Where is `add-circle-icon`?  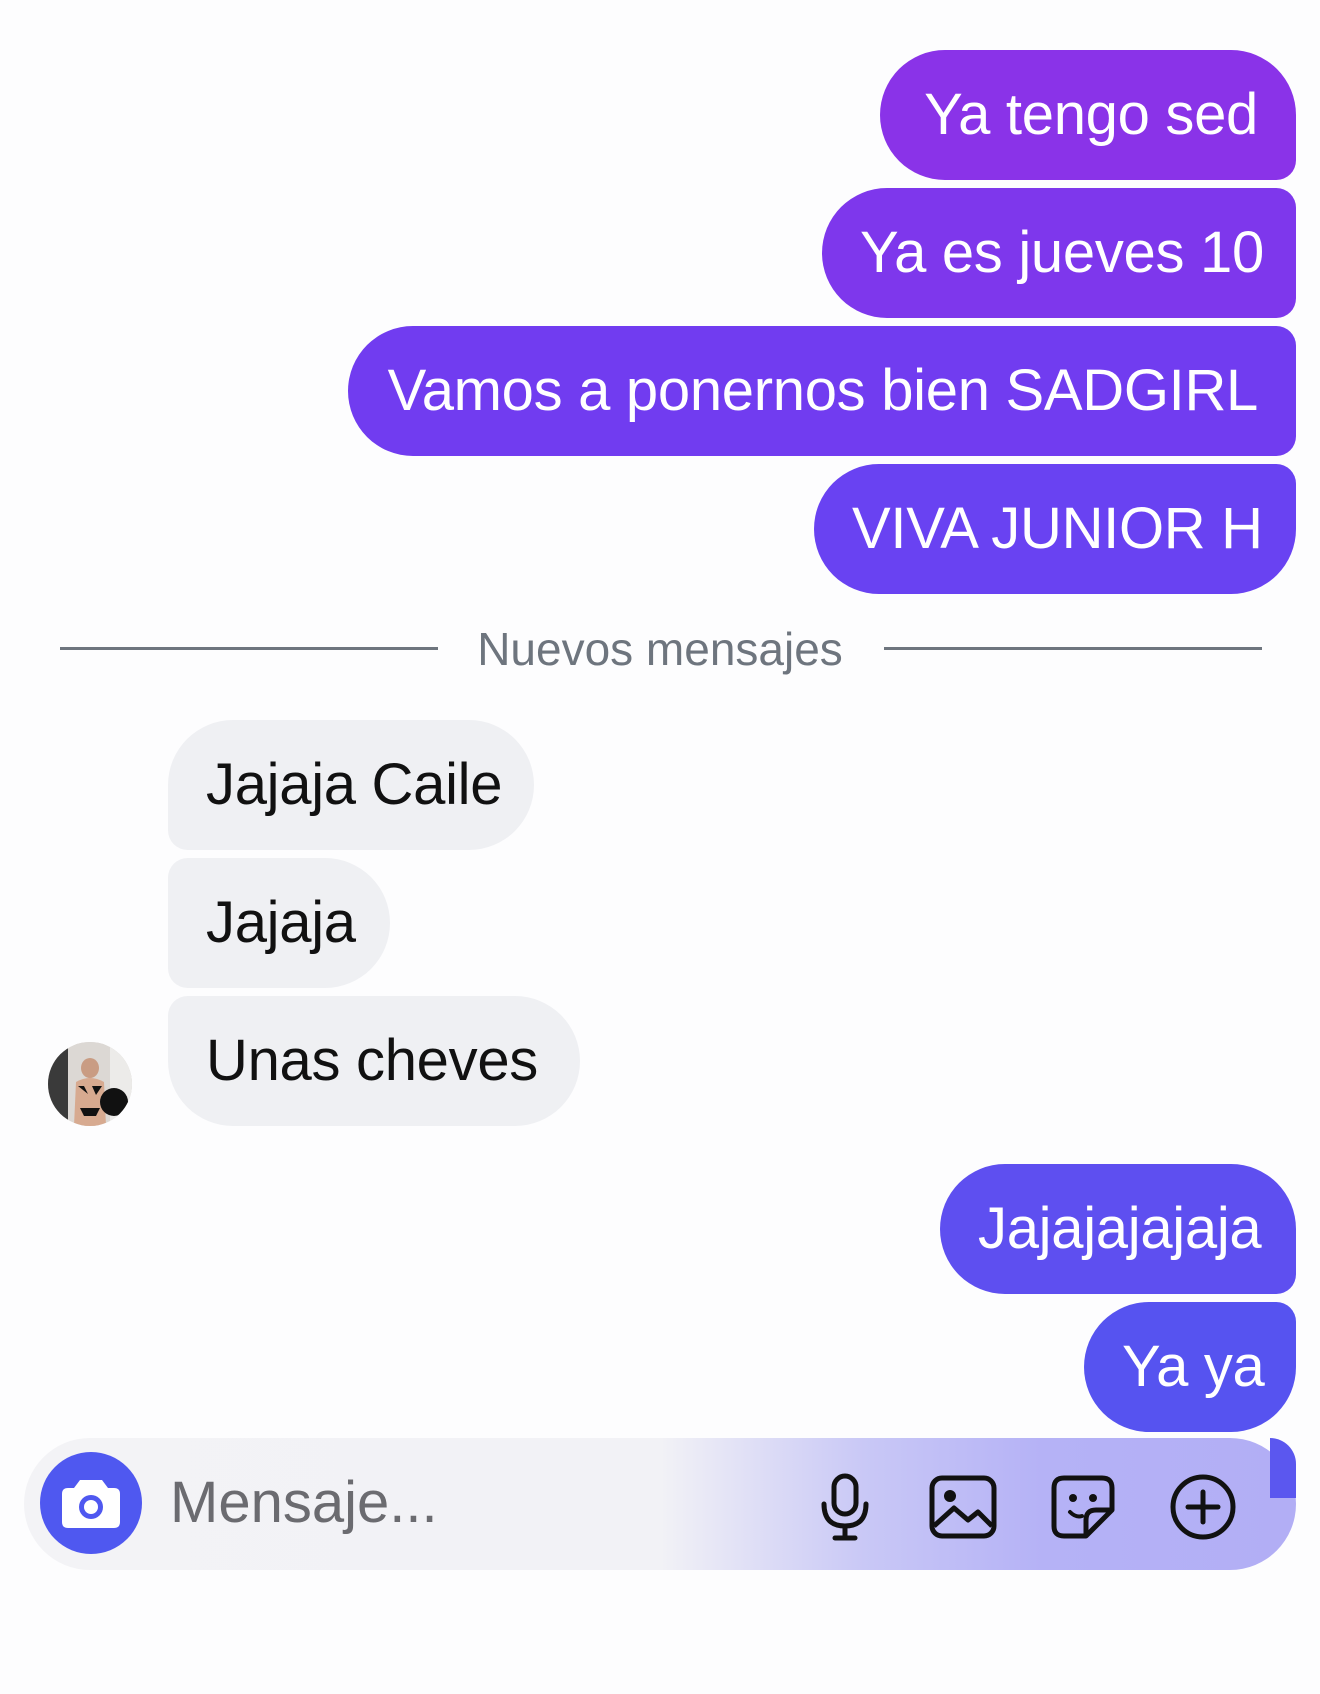
add-circle-icon is located at coordinates (1203, 1507).